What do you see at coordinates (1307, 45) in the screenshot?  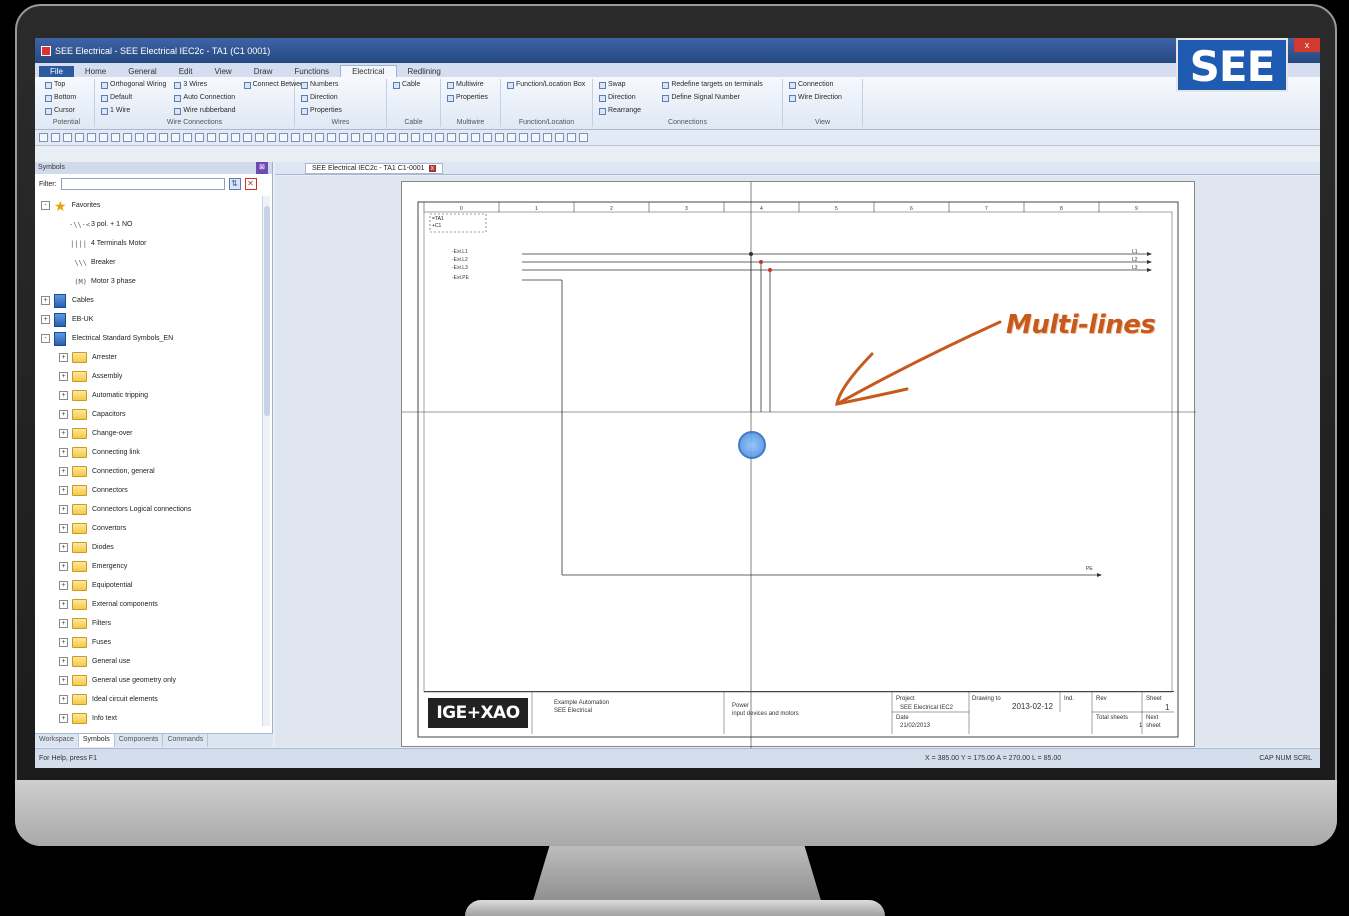 I see `window-close-button: x` at bounding box center [1307, 45].